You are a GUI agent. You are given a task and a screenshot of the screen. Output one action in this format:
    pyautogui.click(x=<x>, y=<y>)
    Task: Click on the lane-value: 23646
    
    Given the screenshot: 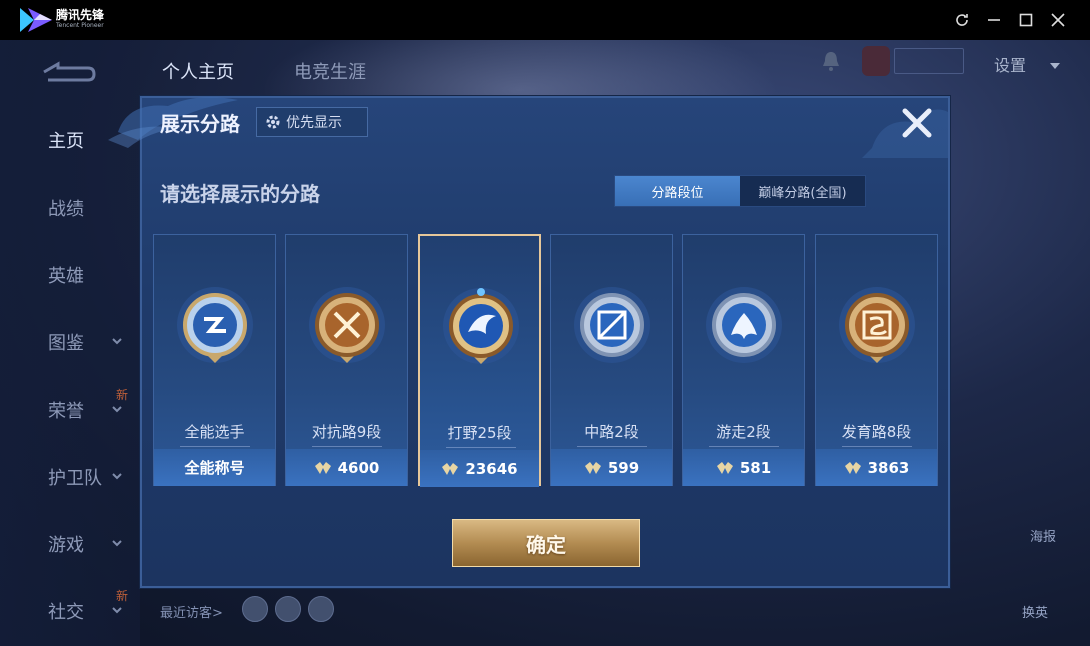 What is the action you would take?
    pyautogui.click(x=479, y=468)
    